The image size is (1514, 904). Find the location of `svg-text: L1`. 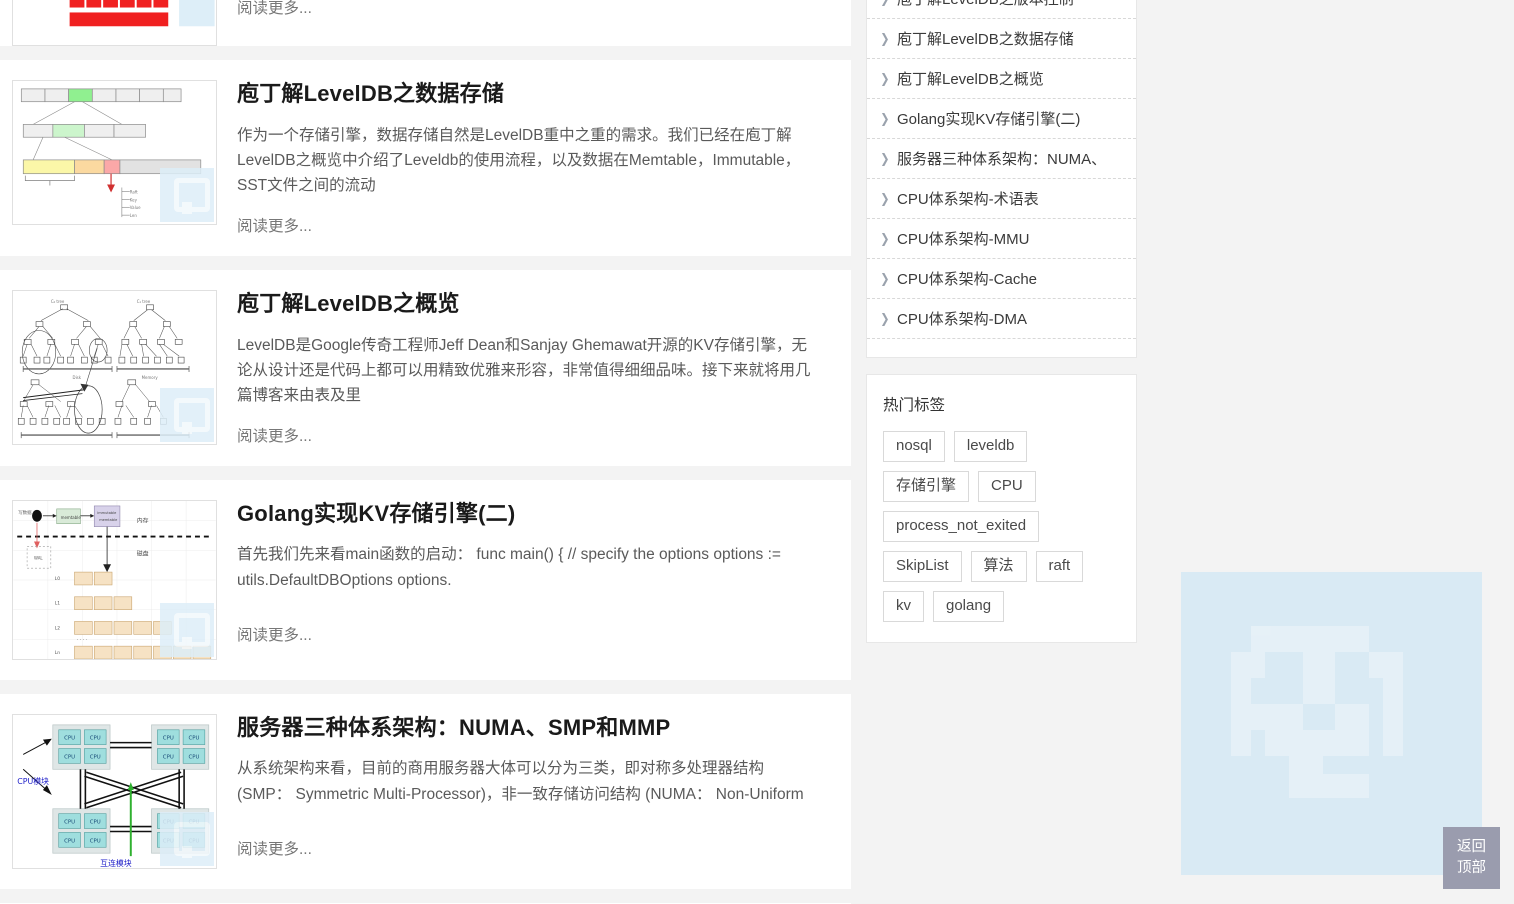

svg-text: L1 is located at coordinates (57, 604).